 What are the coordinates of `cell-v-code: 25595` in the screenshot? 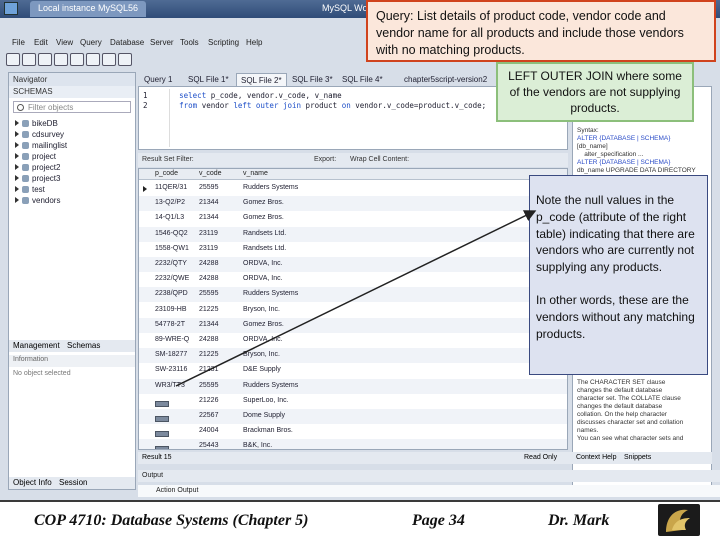 It's located at (208, 293).